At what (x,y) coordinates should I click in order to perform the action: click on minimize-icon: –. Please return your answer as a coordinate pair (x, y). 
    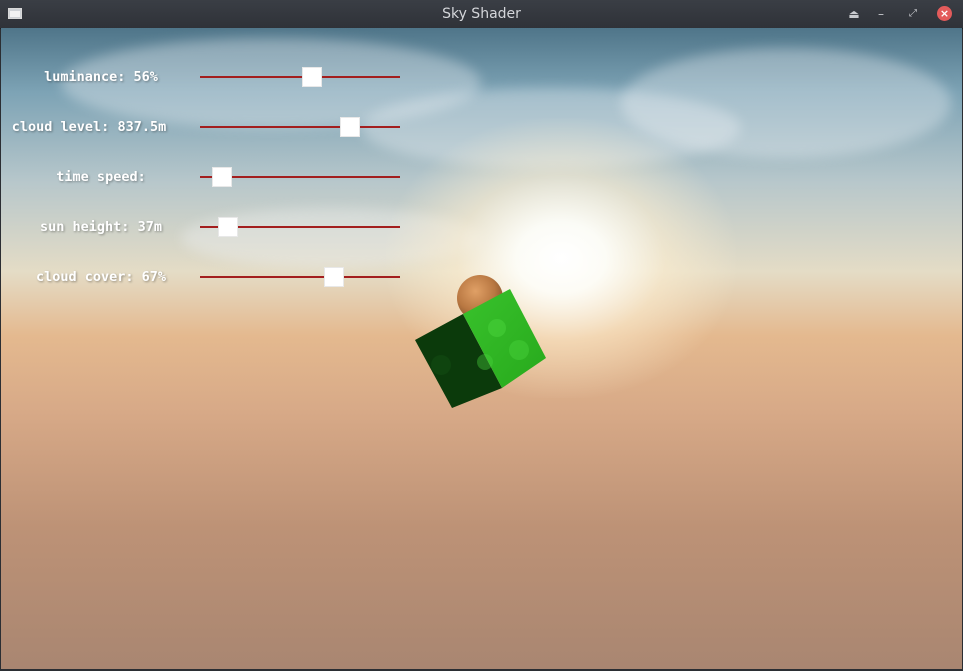
    Looking at the image, I should click on (881, 14).